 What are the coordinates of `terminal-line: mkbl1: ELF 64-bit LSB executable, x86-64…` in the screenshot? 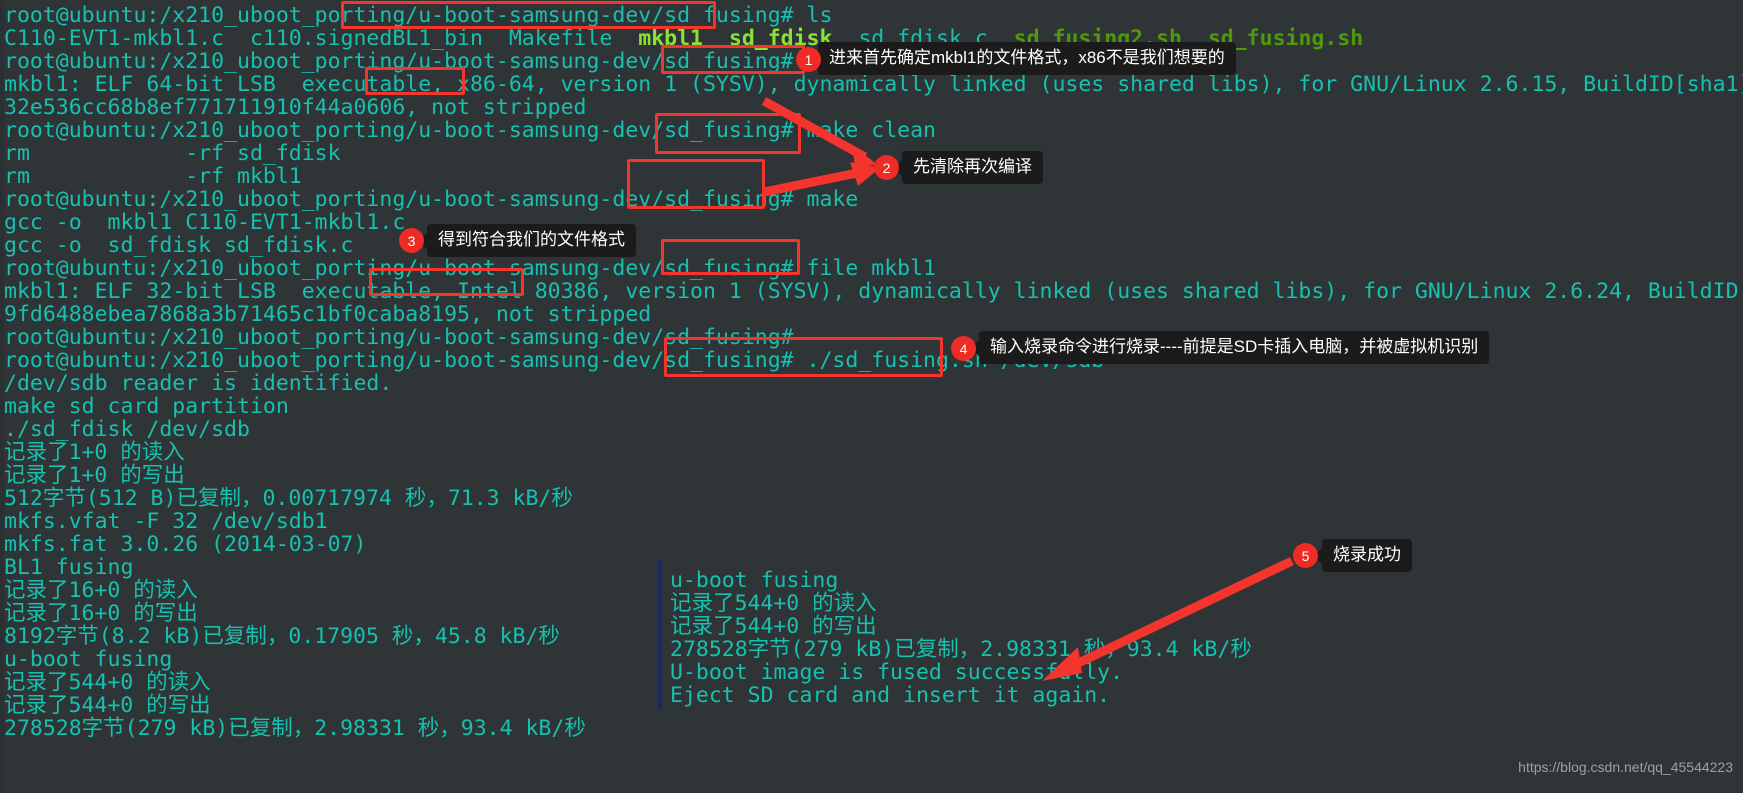 It's located at (873, 84).